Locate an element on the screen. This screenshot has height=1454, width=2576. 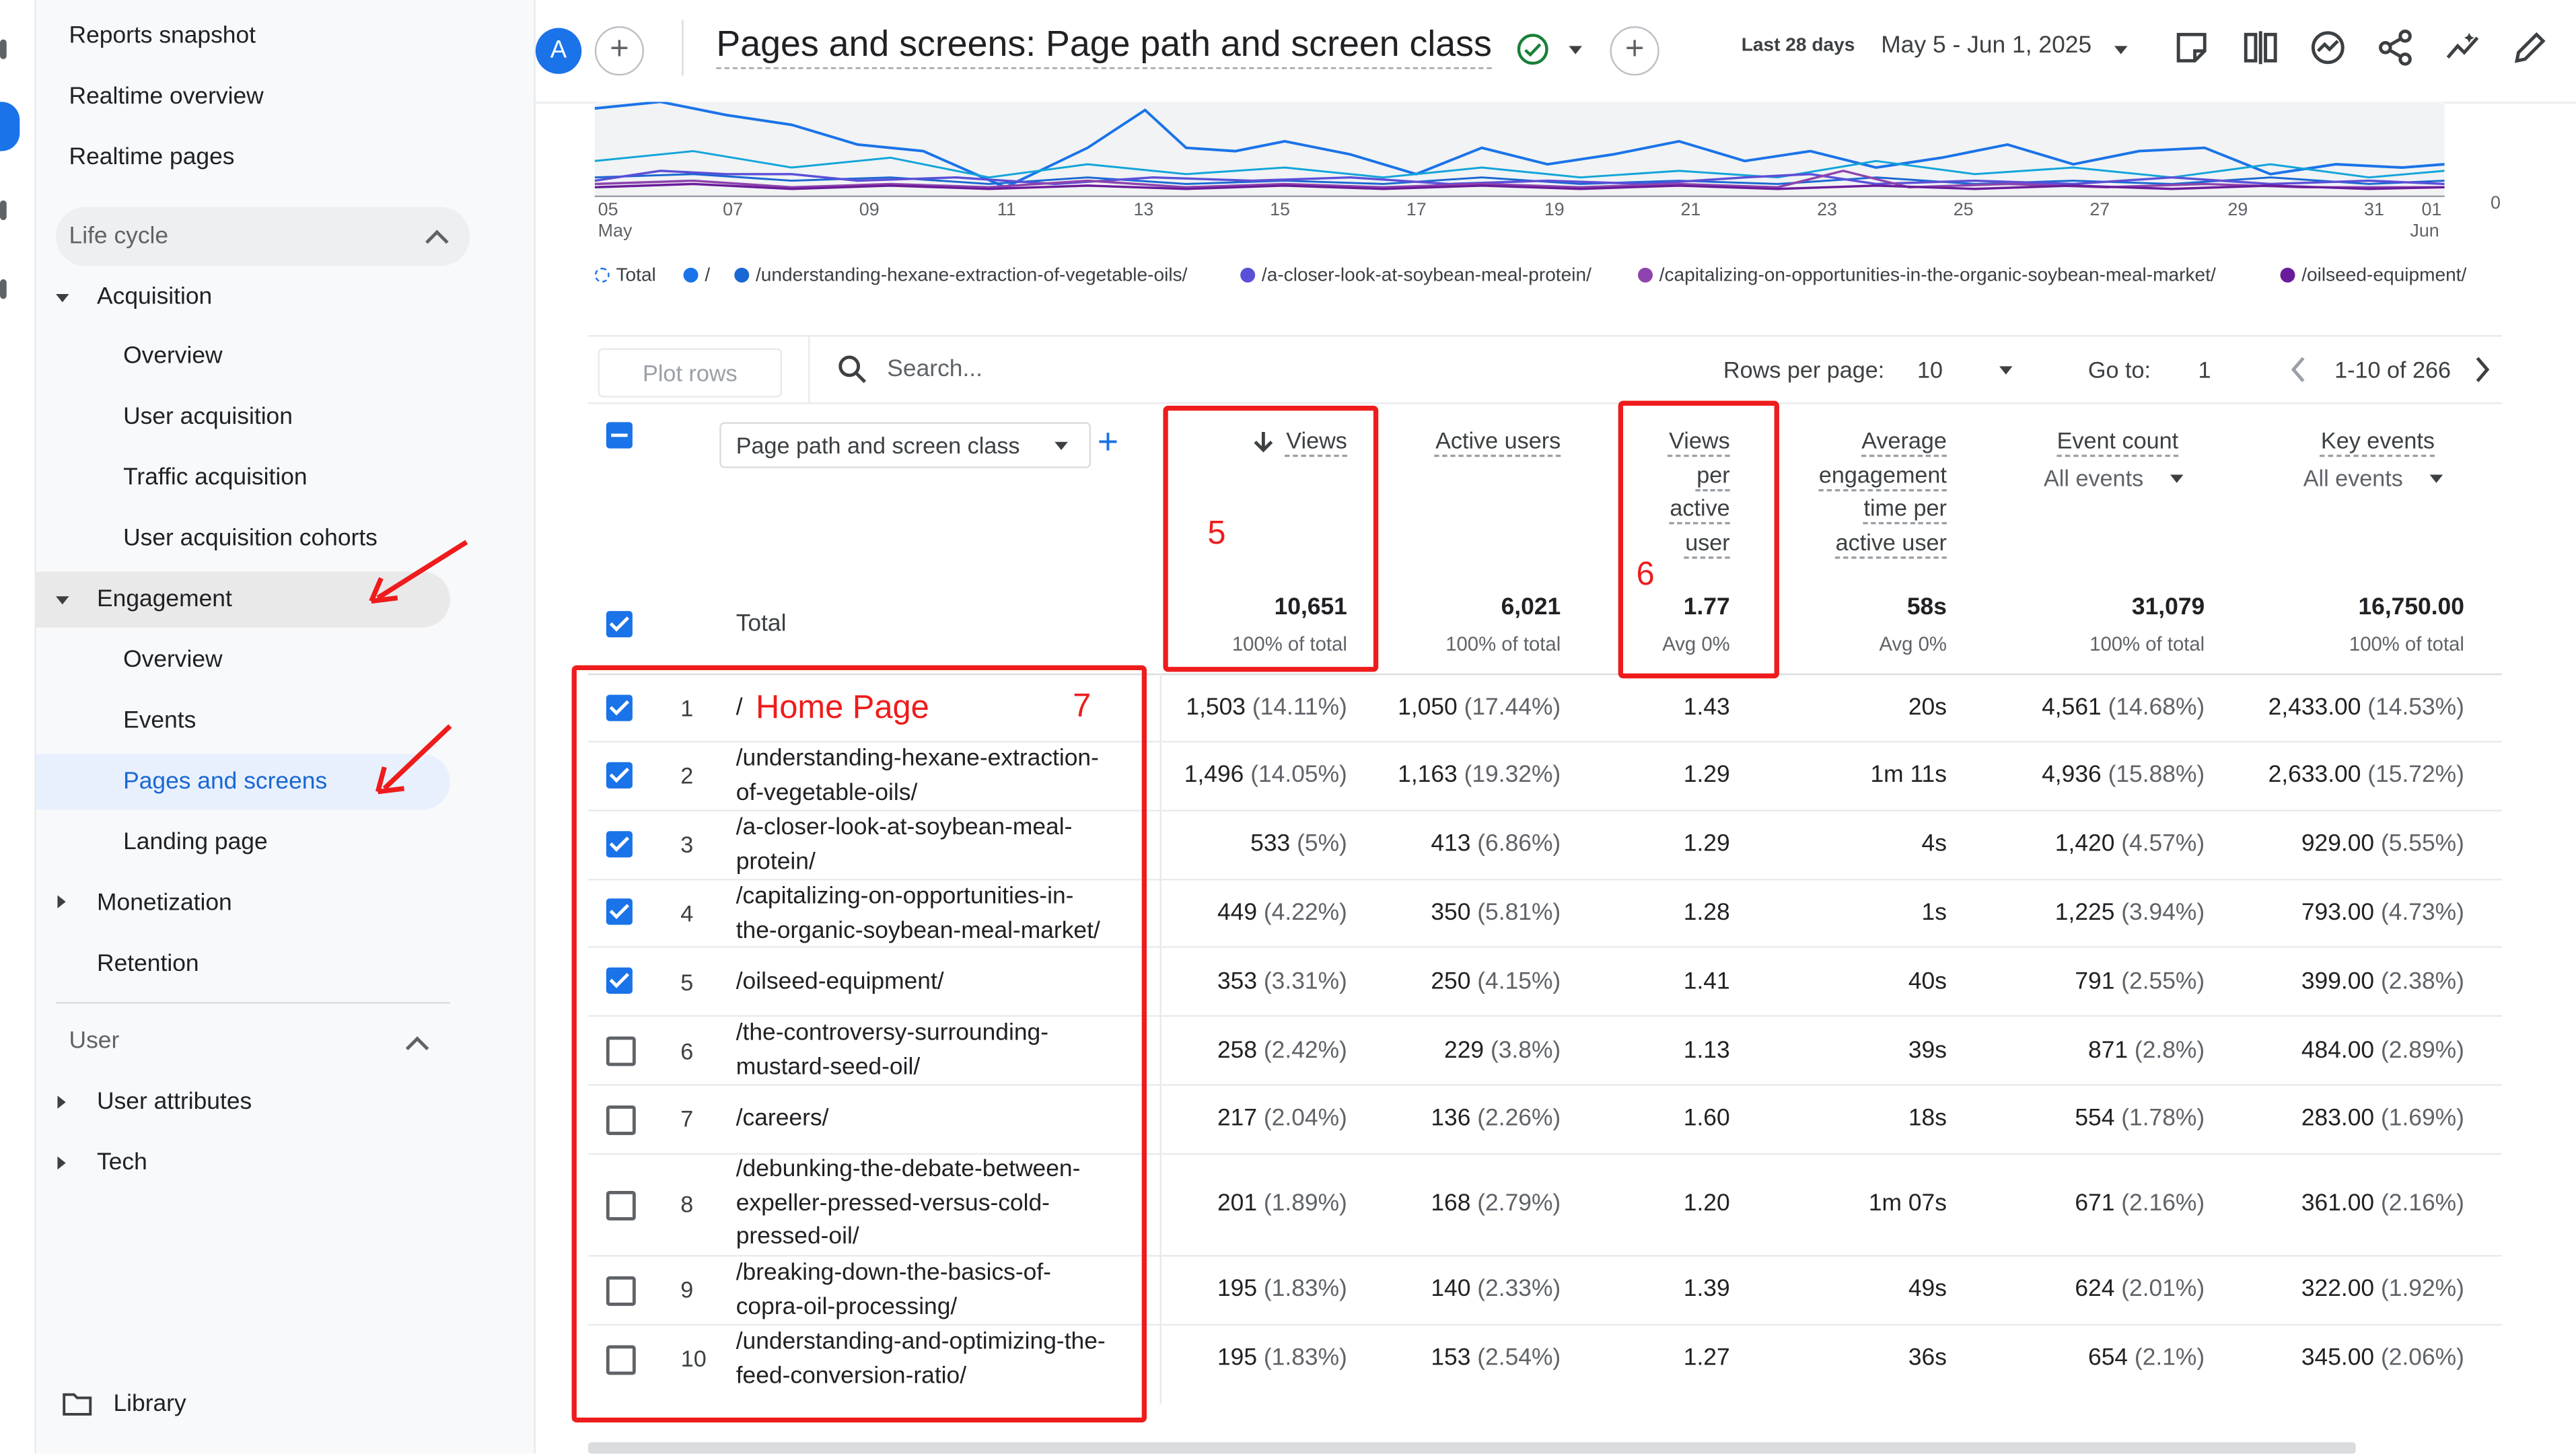
chevron-up-icon is located at coordinates (417, 1048).